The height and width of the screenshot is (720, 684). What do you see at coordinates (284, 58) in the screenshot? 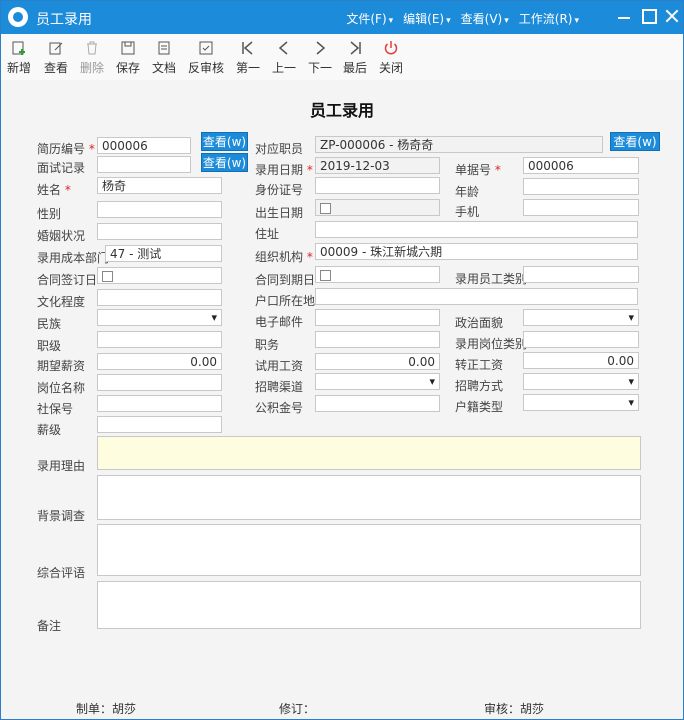
I see `prev-button: 上一` at bounding box center [284, 58].